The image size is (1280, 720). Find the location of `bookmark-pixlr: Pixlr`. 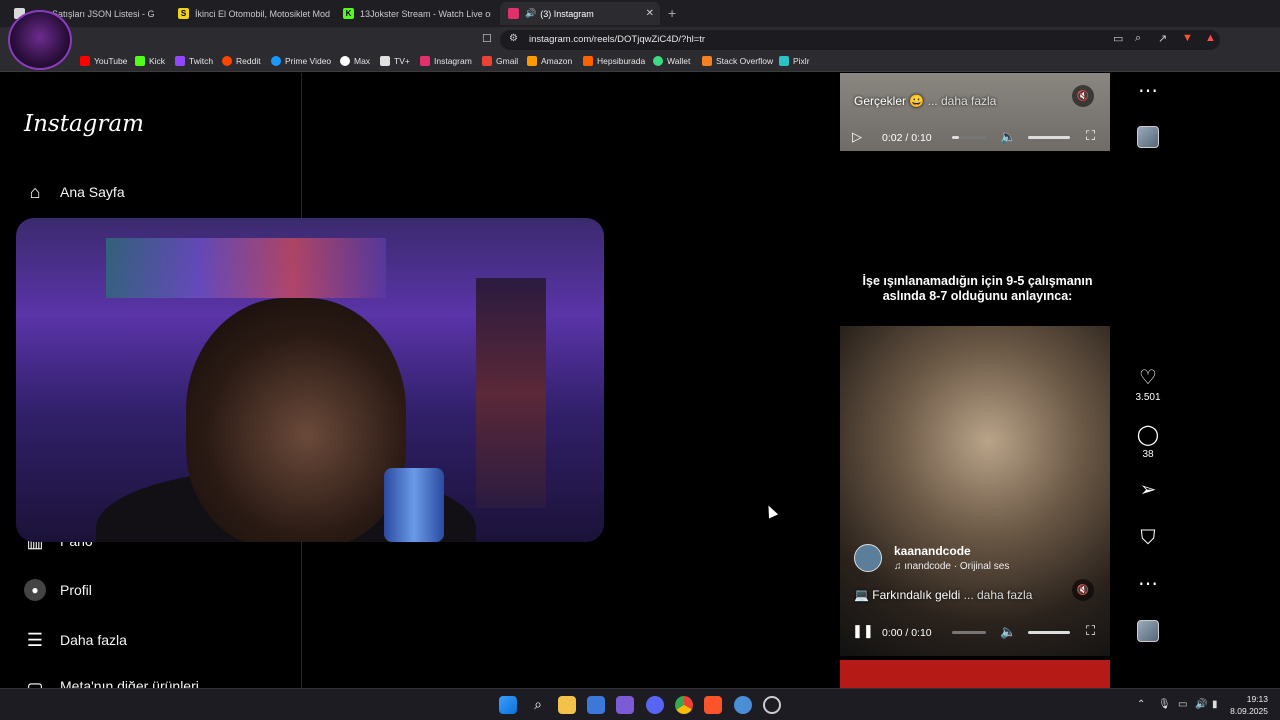

bookmark-pixlr: Pixlr is located at coordinates (794, 61).